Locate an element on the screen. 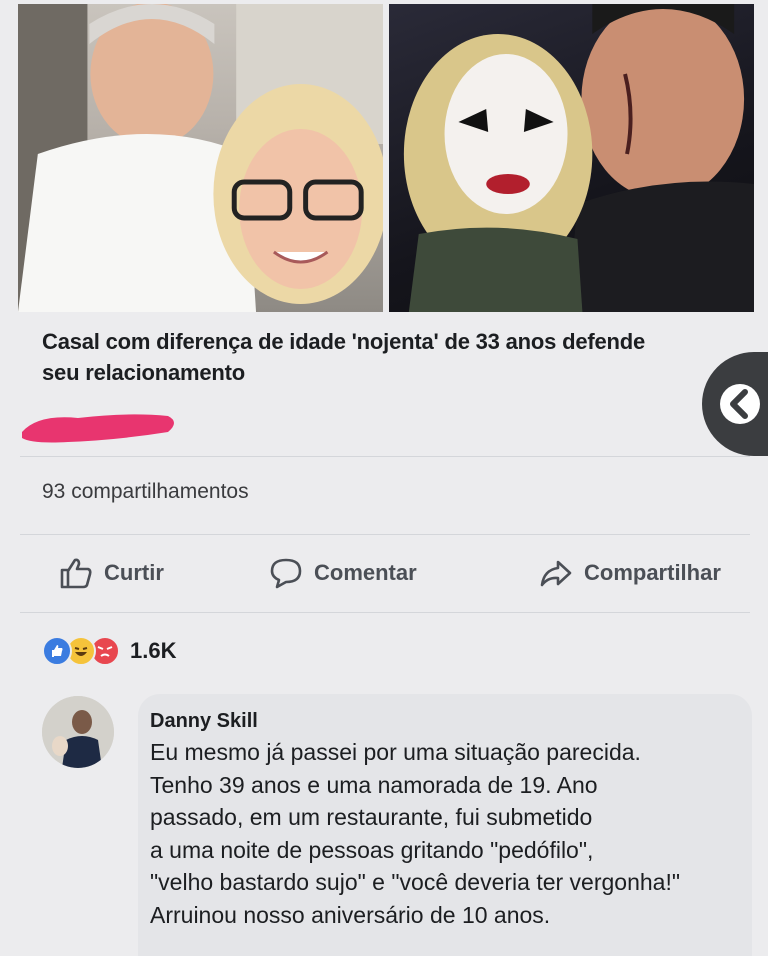 The width and height of the screenshot is (768, 956). like-reaction-icon is located at coordinates (57, 651).